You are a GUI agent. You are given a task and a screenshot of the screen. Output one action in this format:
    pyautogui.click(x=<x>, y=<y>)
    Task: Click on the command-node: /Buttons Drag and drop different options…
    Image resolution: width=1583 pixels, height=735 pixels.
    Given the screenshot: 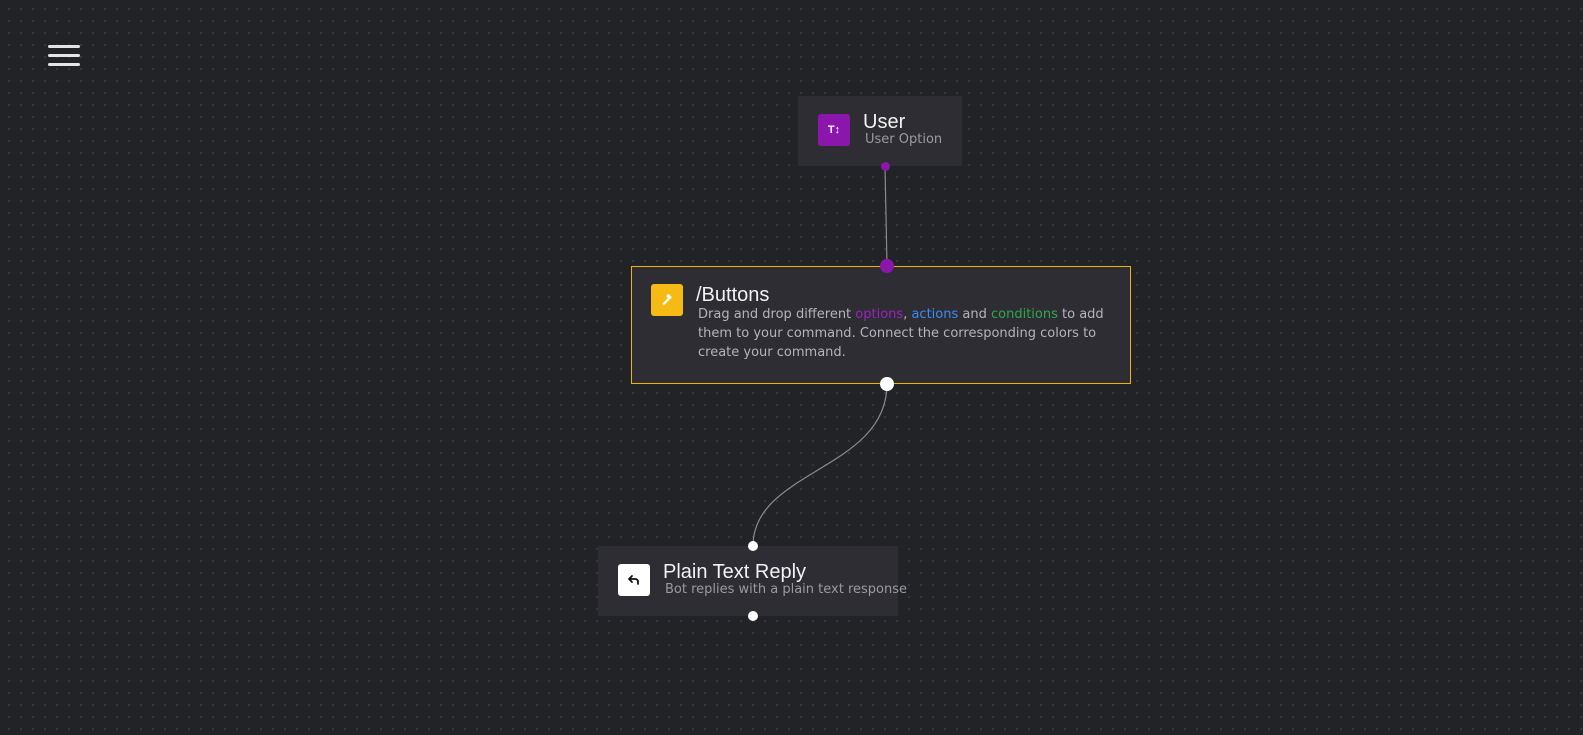 What is the action you would take?
    pyautogui.click(x=881, y=325)
    